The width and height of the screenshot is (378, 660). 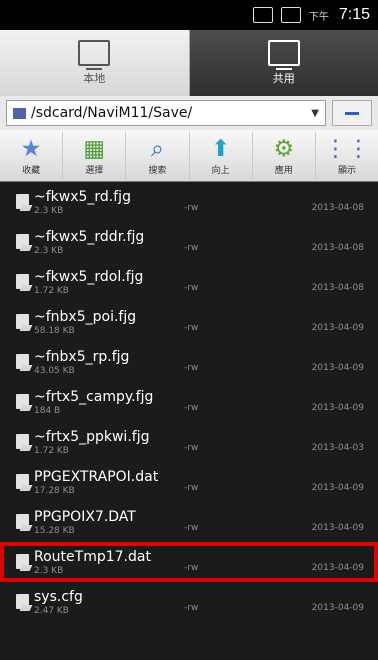 I want to click on file-info: sys.cfg 2.47 KB, so click(x=144, y=602).